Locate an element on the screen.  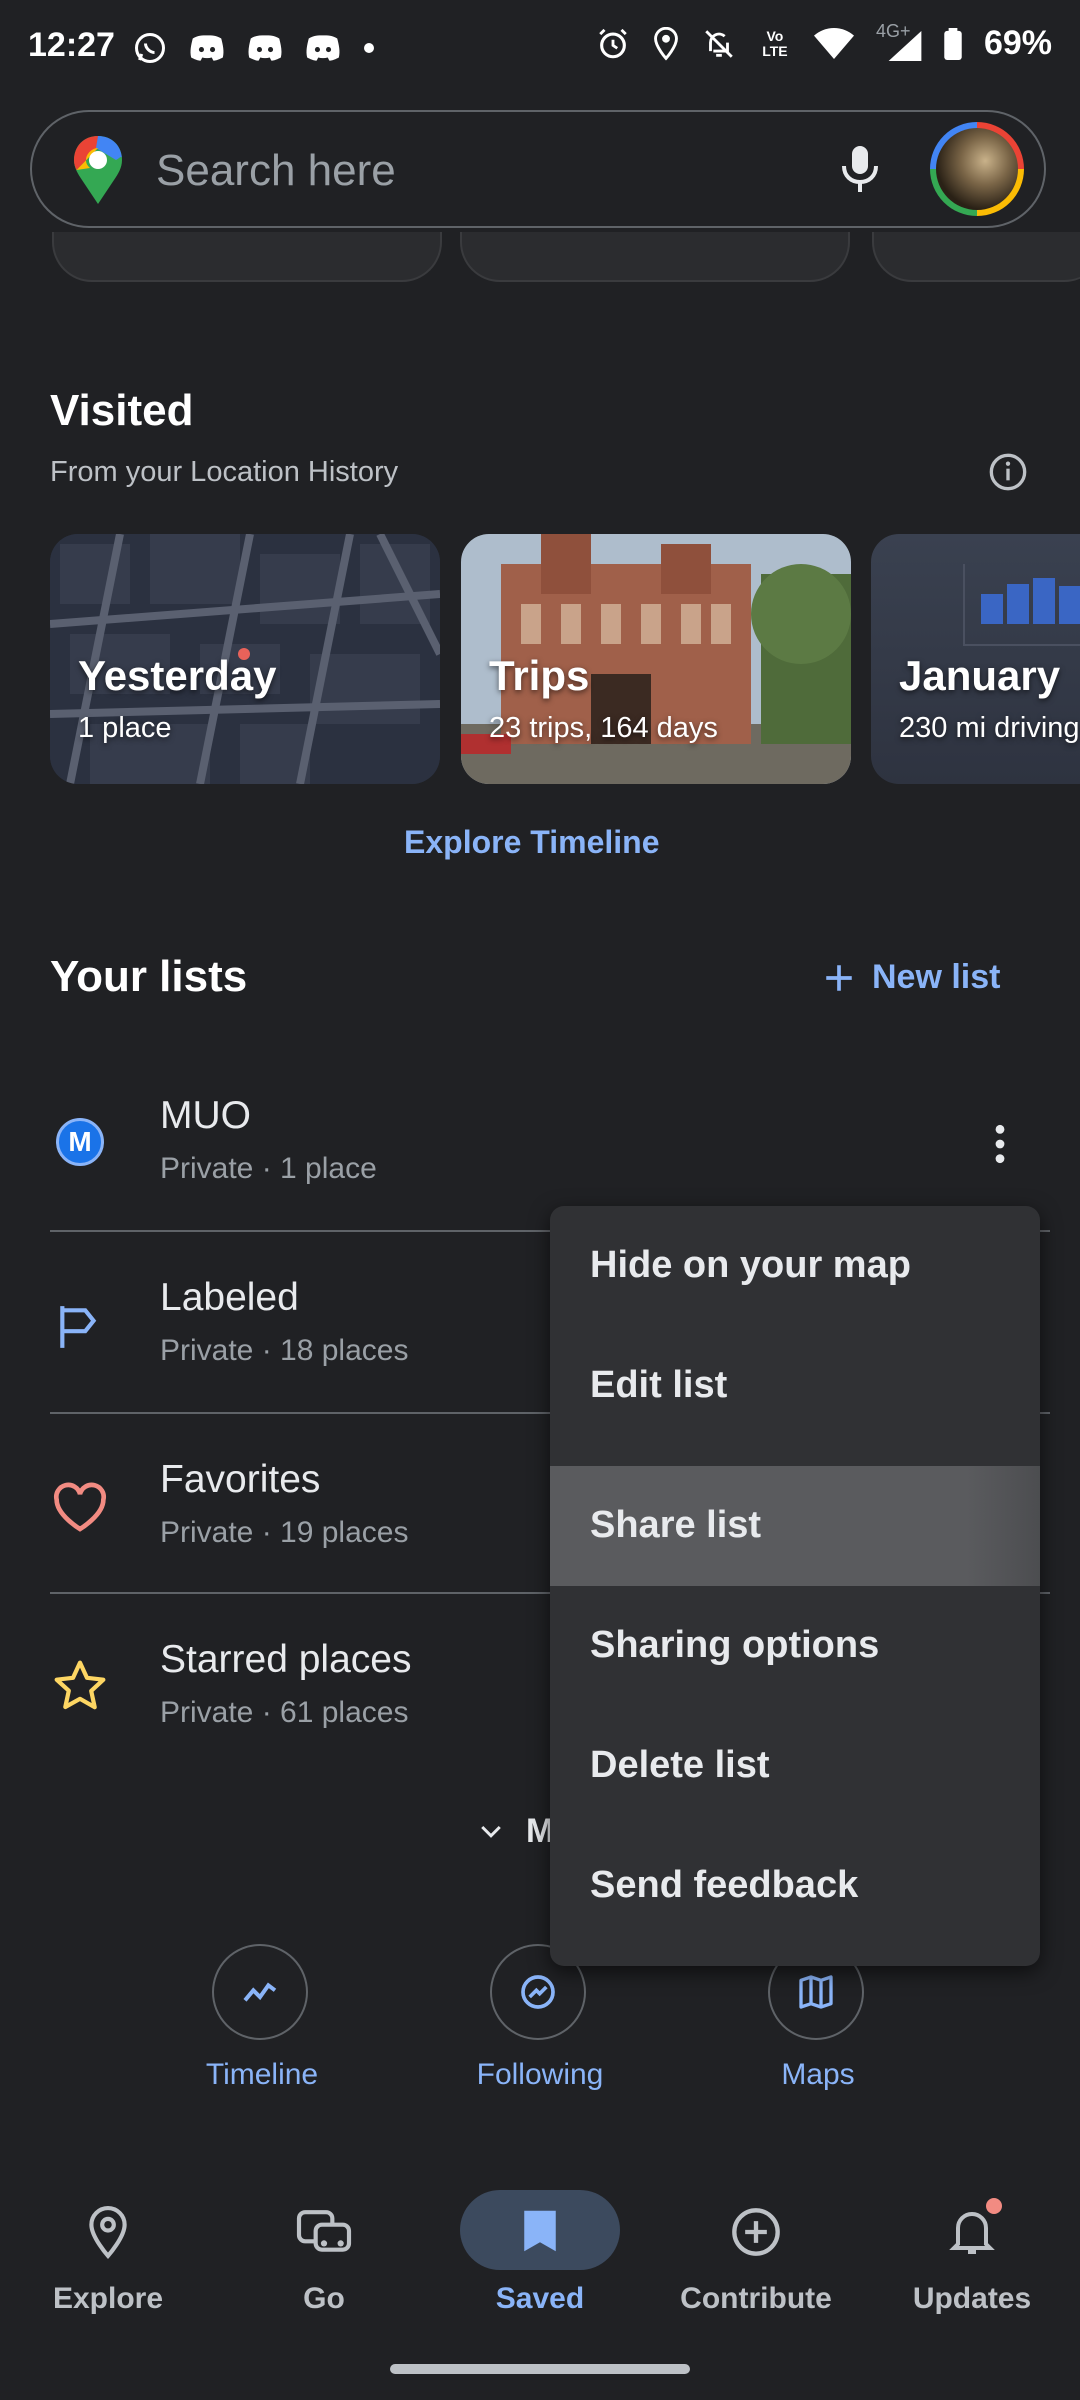
timeline-shortcut-button is located at coordinates (260, 1992).